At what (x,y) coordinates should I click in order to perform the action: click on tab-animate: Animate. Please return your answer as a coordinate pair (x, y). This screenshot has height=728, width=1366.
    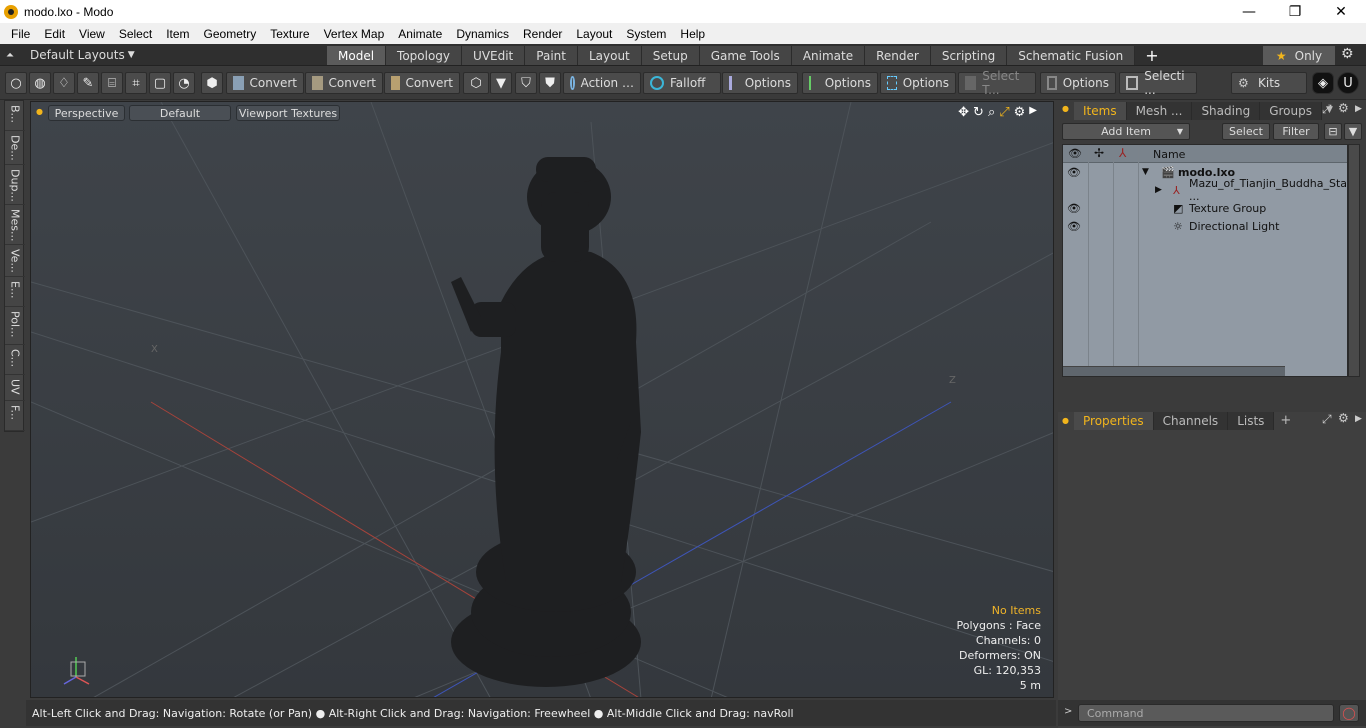
    Looking at the image, I should click on (828, 55).